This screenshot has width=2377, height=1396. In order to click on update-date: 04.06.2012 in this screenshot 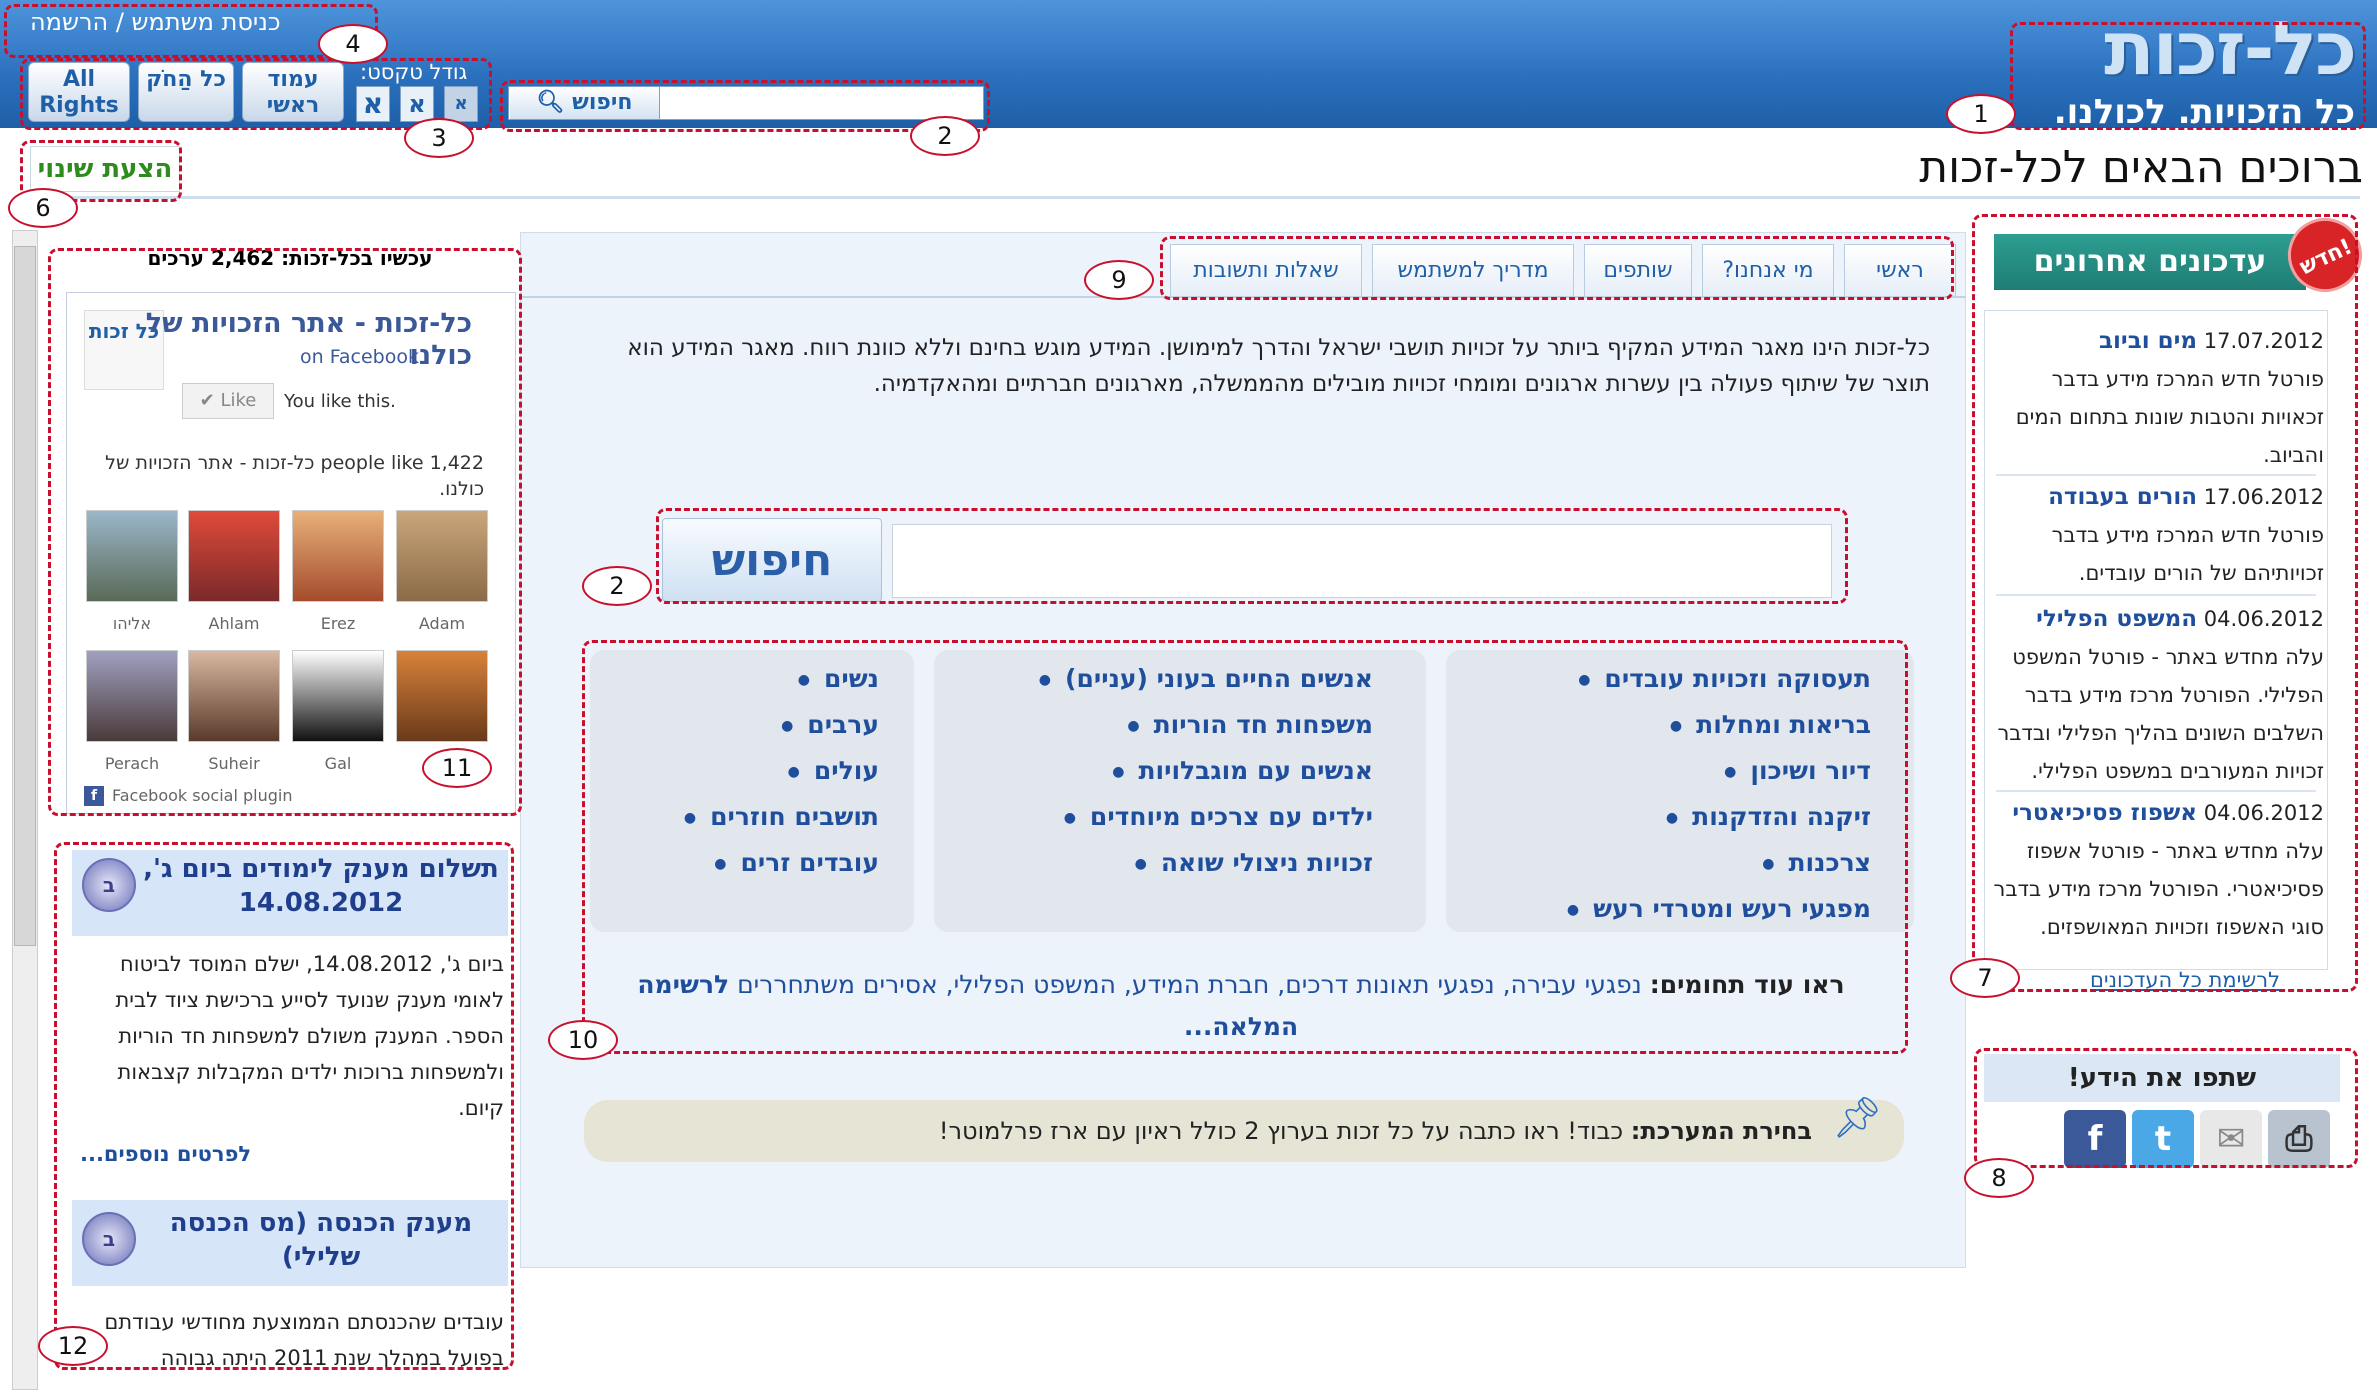, I will do `click(2263, 813)`.